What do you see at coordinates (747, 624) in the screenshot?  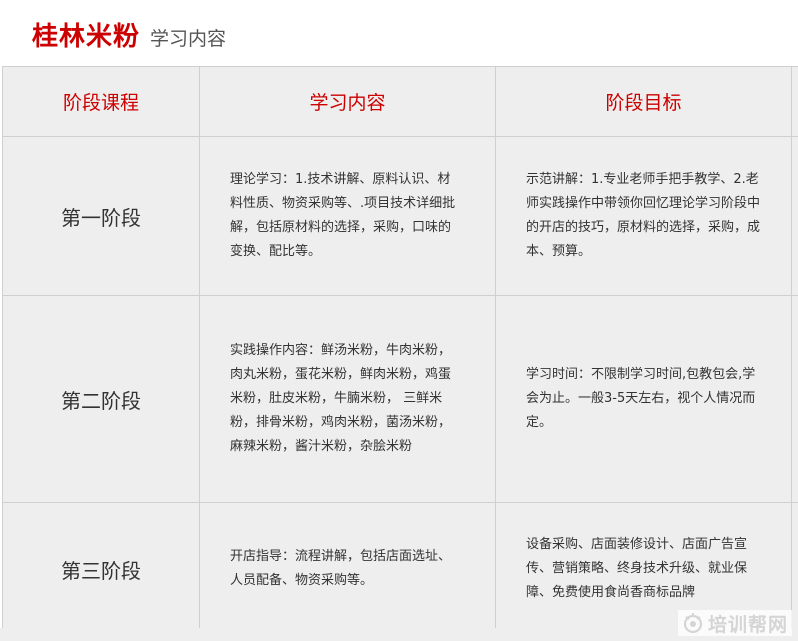 I see `watermark-text: 培训帮网` at bounding box center [747, 624].